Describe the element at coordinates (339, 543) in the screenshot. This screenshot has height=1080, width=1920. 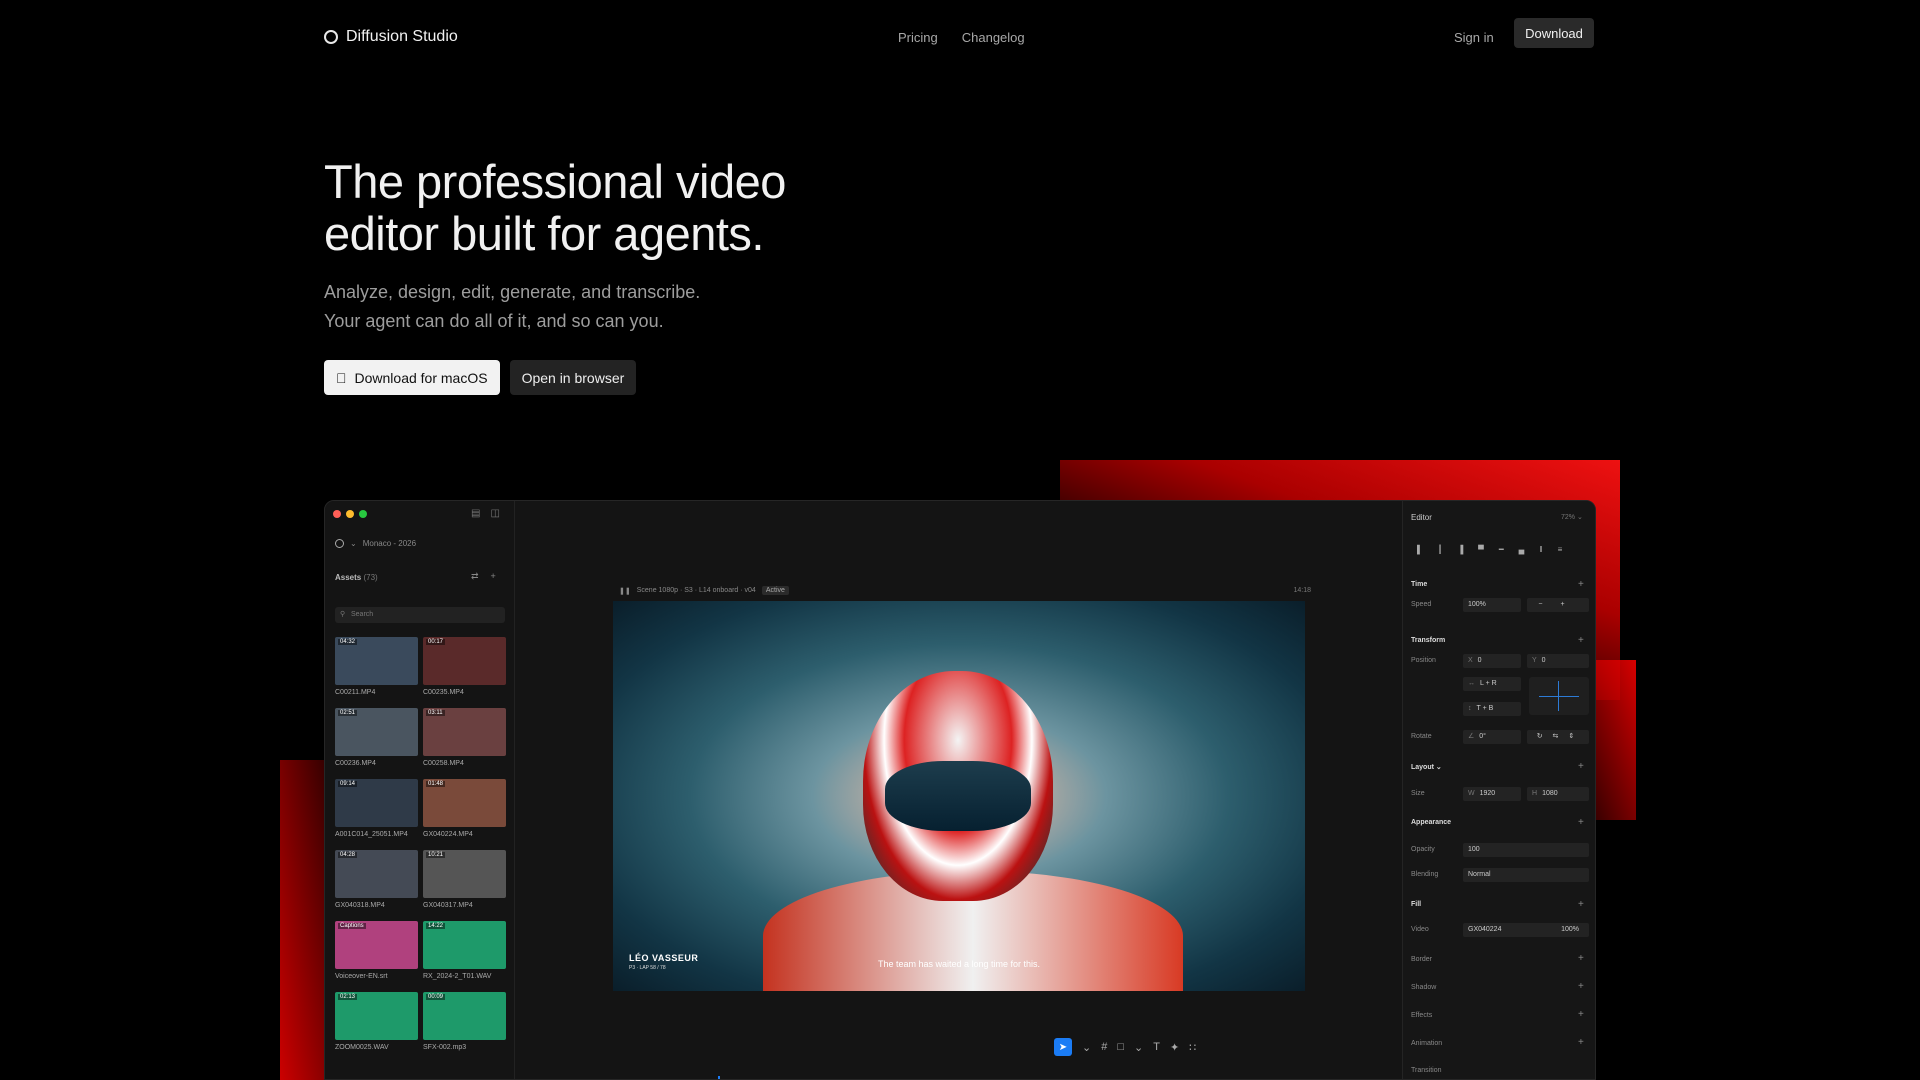
I see `project-icon` at that location.